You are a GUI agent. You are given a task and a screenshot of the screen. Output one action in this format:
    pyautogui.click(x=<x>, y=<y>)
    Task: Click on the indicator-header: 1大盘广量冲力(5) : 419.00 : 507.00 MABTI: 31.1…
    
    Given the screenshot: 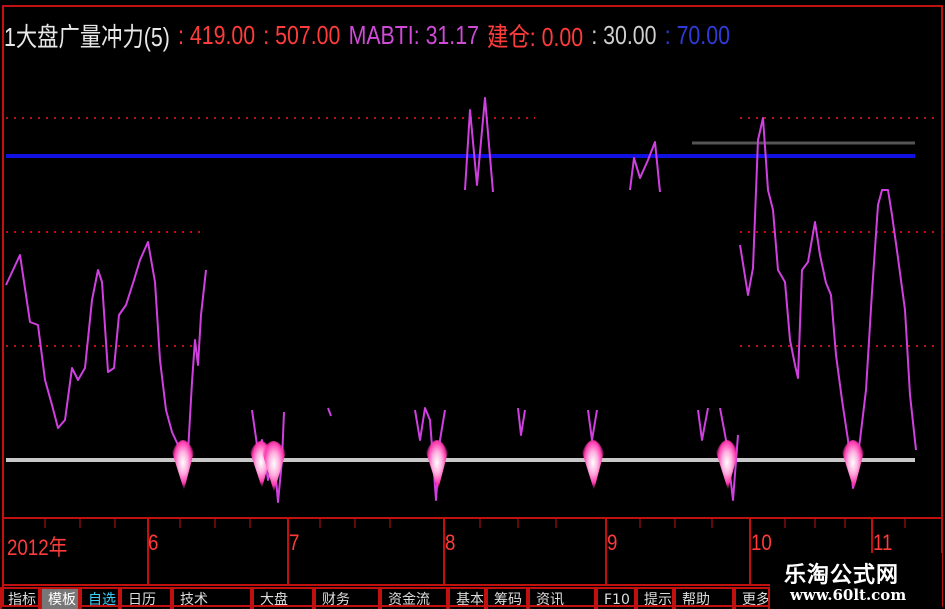 What is the action you would take?
    pyautogui.click(x=371, y=35)
    